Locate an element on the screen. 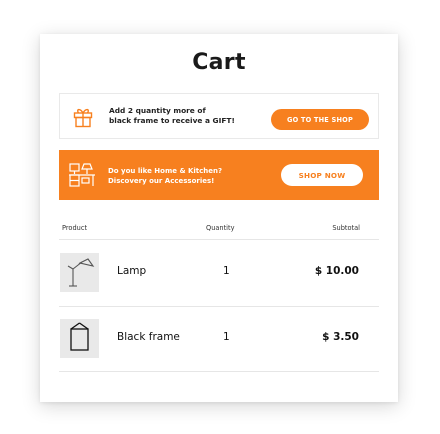  shop-now-button: SHOP NOW is located at coordinates (322, 175).